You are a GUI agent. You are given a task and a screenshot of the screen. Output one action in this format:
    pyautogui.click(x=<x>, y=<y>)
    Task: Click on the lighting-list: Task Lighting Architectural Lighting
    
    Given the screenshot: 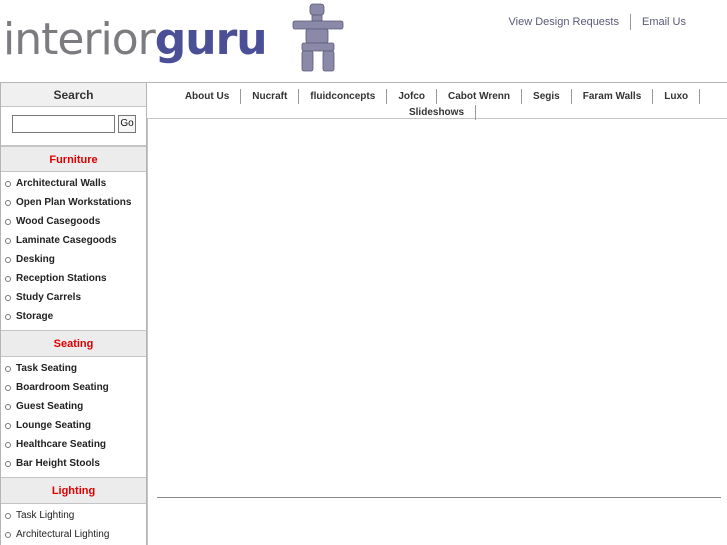 What is the action you would take?
    pyautogui.click(x=73, y=524)
    